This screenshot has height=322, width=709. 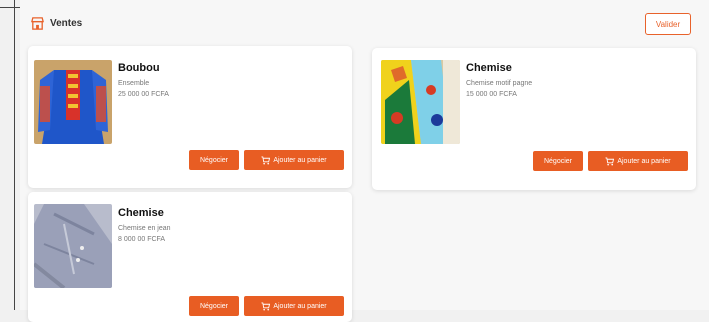 I want to click on frame-divider, so click(x=14, y=155).